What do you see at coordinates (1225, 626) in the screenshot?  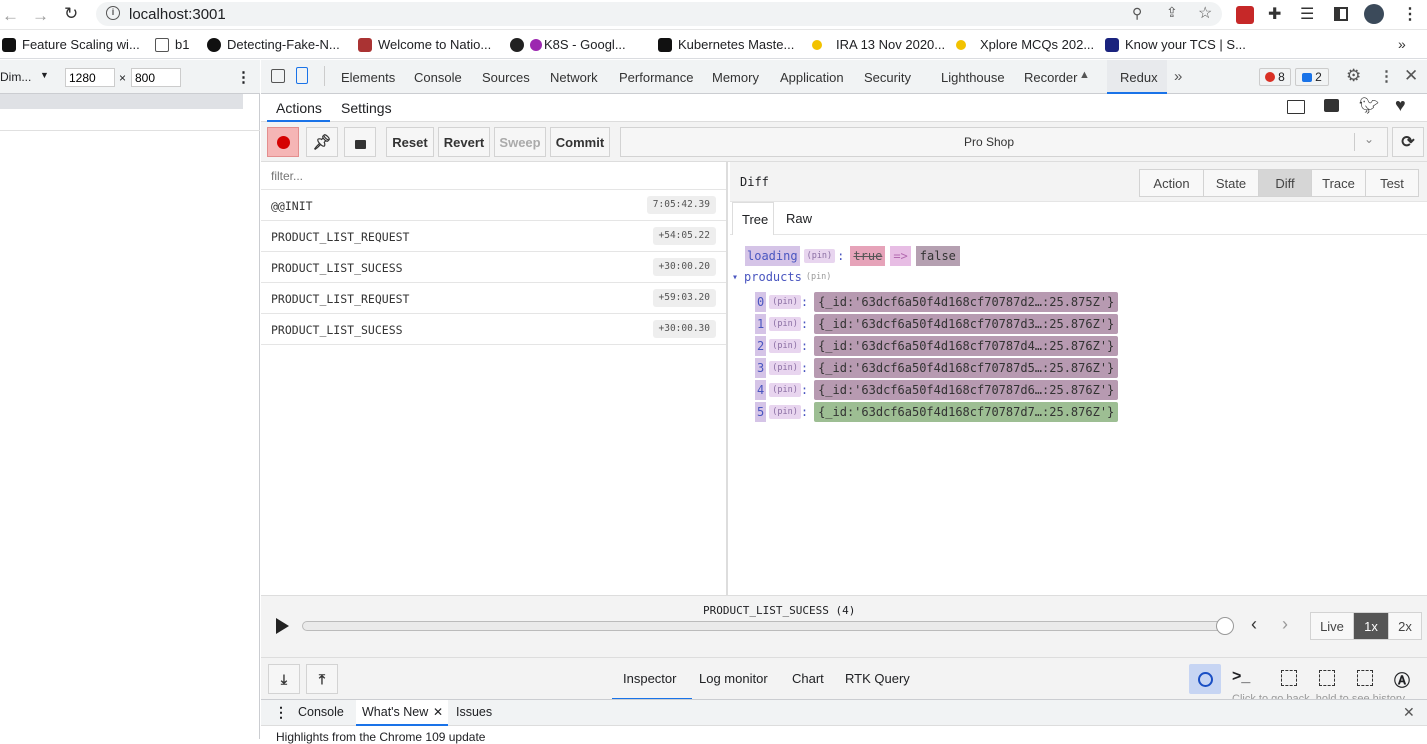 I see `slider-handle` at bounding box center [1225, 626].